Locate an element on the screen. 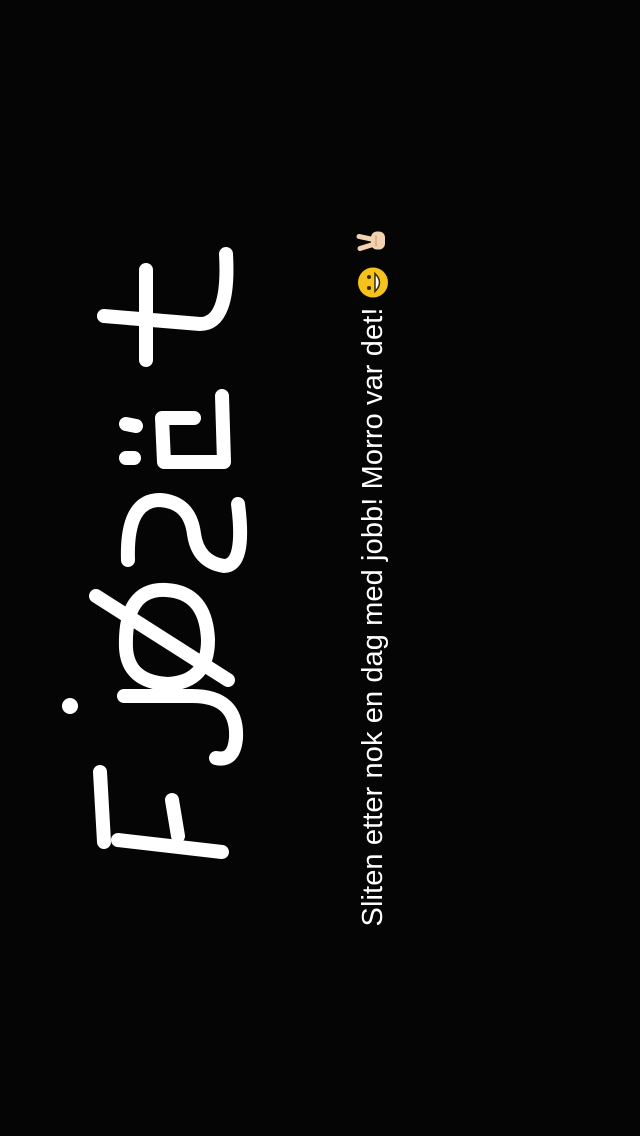 This screenshot has width=640, height=1136. drawing-letter-f-arm-mid is located at coordinates (175, 818).